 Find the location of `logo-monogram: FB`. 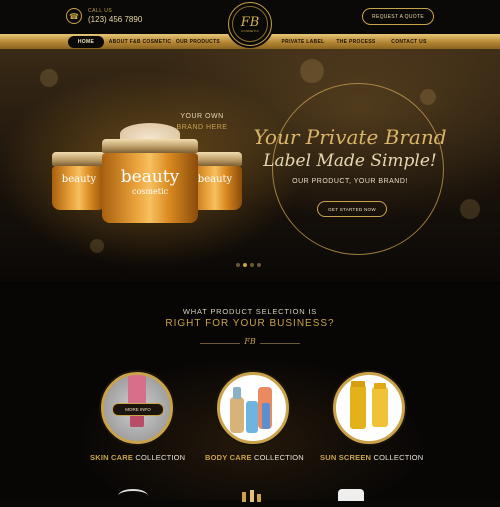

logo-monogram: FB is located at coordinates (250, 22).